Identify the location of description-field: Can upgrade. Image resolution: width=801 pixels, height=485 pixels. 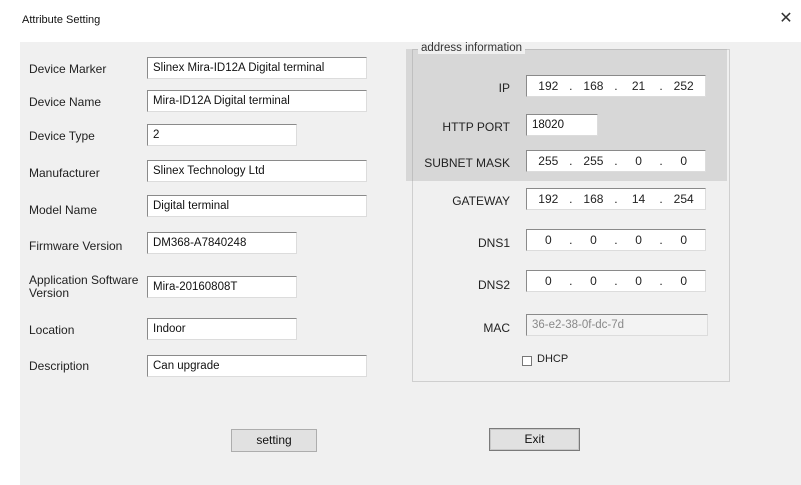
(257, 366).